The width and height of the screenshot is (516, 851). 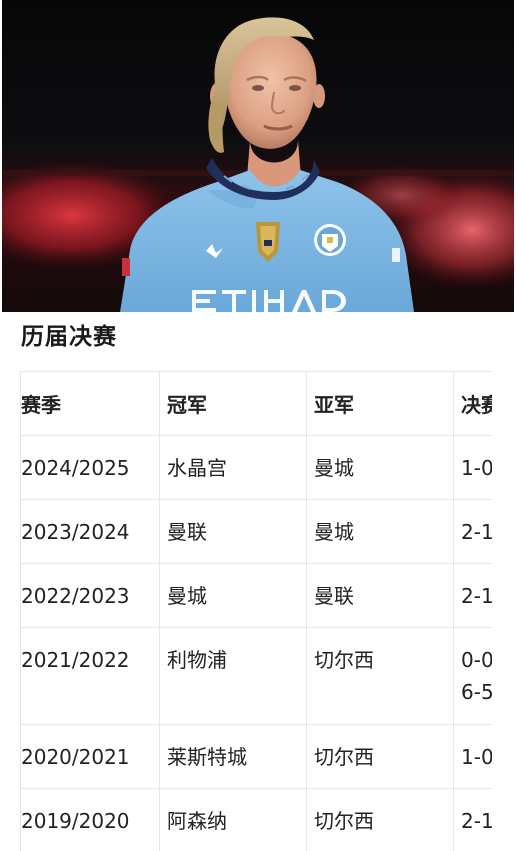 What do you see at coordinates (69, 337) in the screenshot?
I see `section-title: 历届决赛` at bounding box center [69, 337].